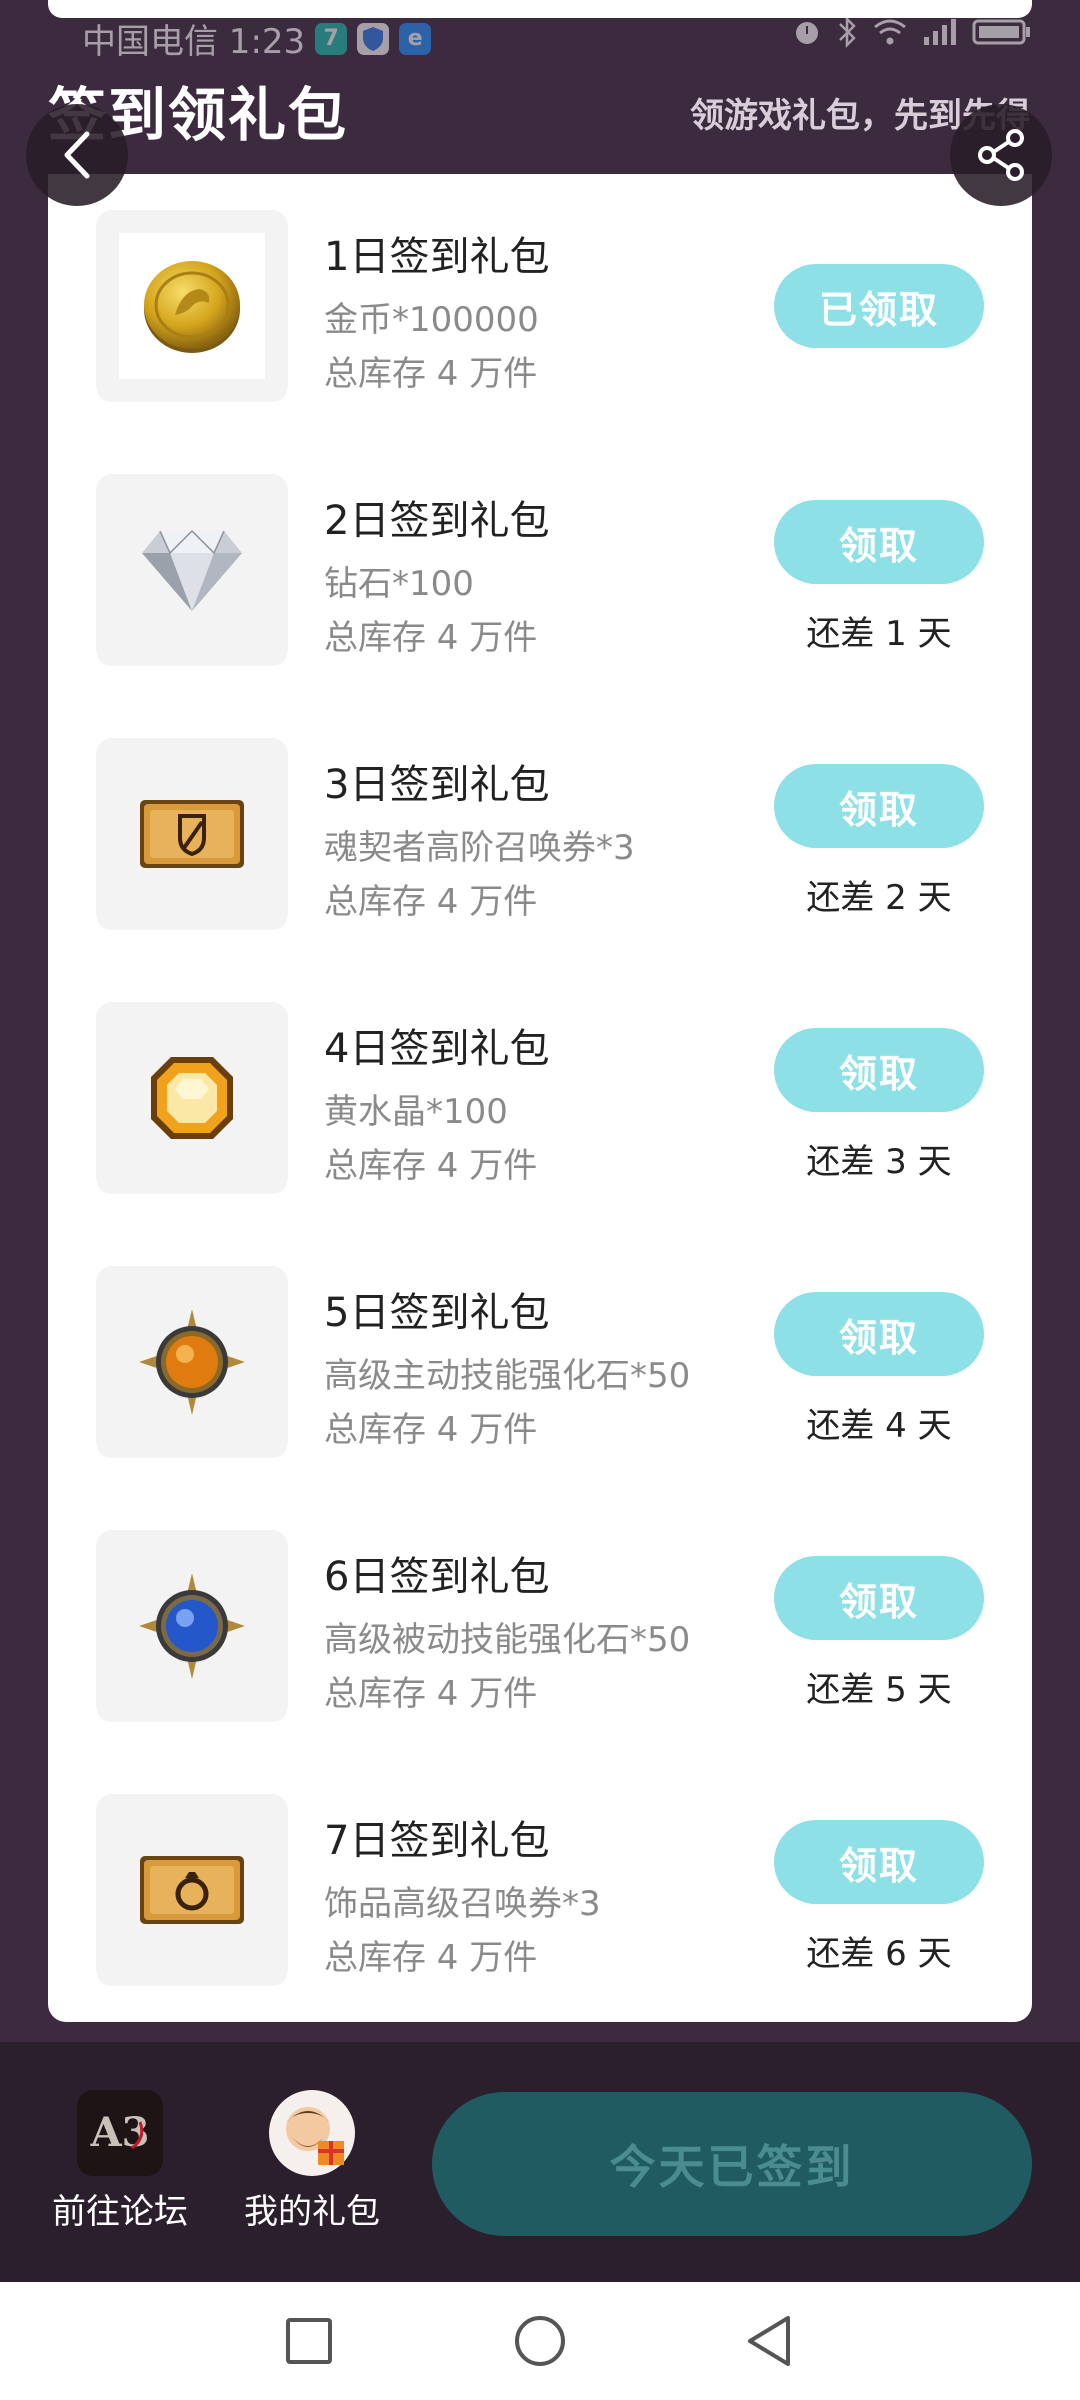  What do you see at coordinates (507, 1376) in the screenshot?
I see `gift-reward: 高级主动技能强化石*50` at bounding box center [507, 1376].